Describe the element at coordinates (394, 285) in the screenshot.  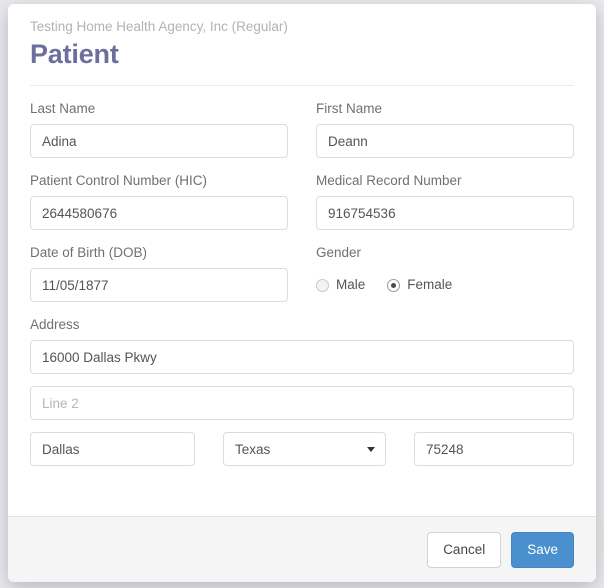
I see `radio-checked-icon` at that location.